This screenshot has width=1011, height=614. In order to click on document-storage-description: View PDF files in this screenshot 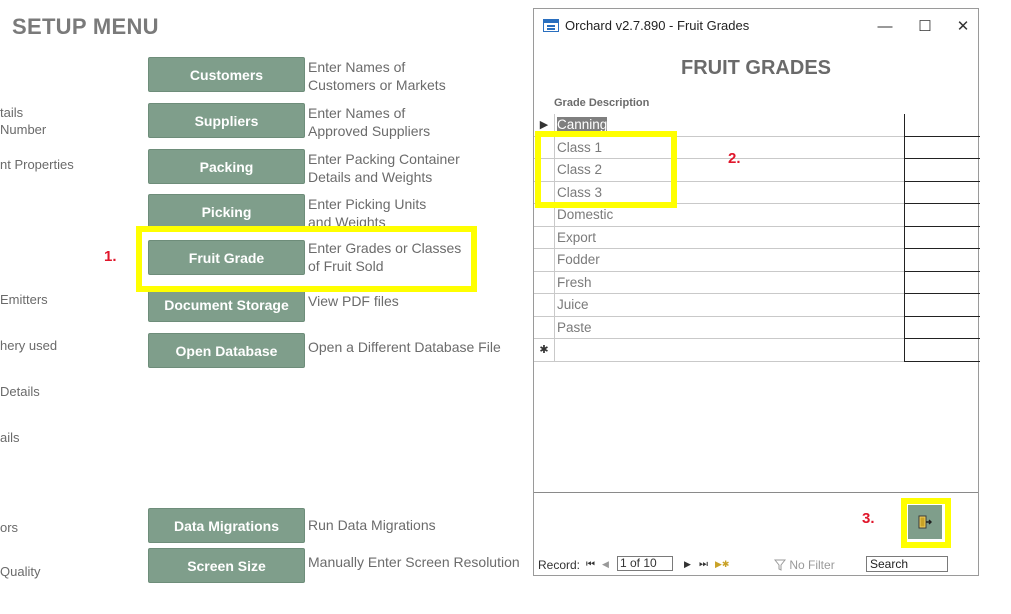, I will do `click(353, 301)`.